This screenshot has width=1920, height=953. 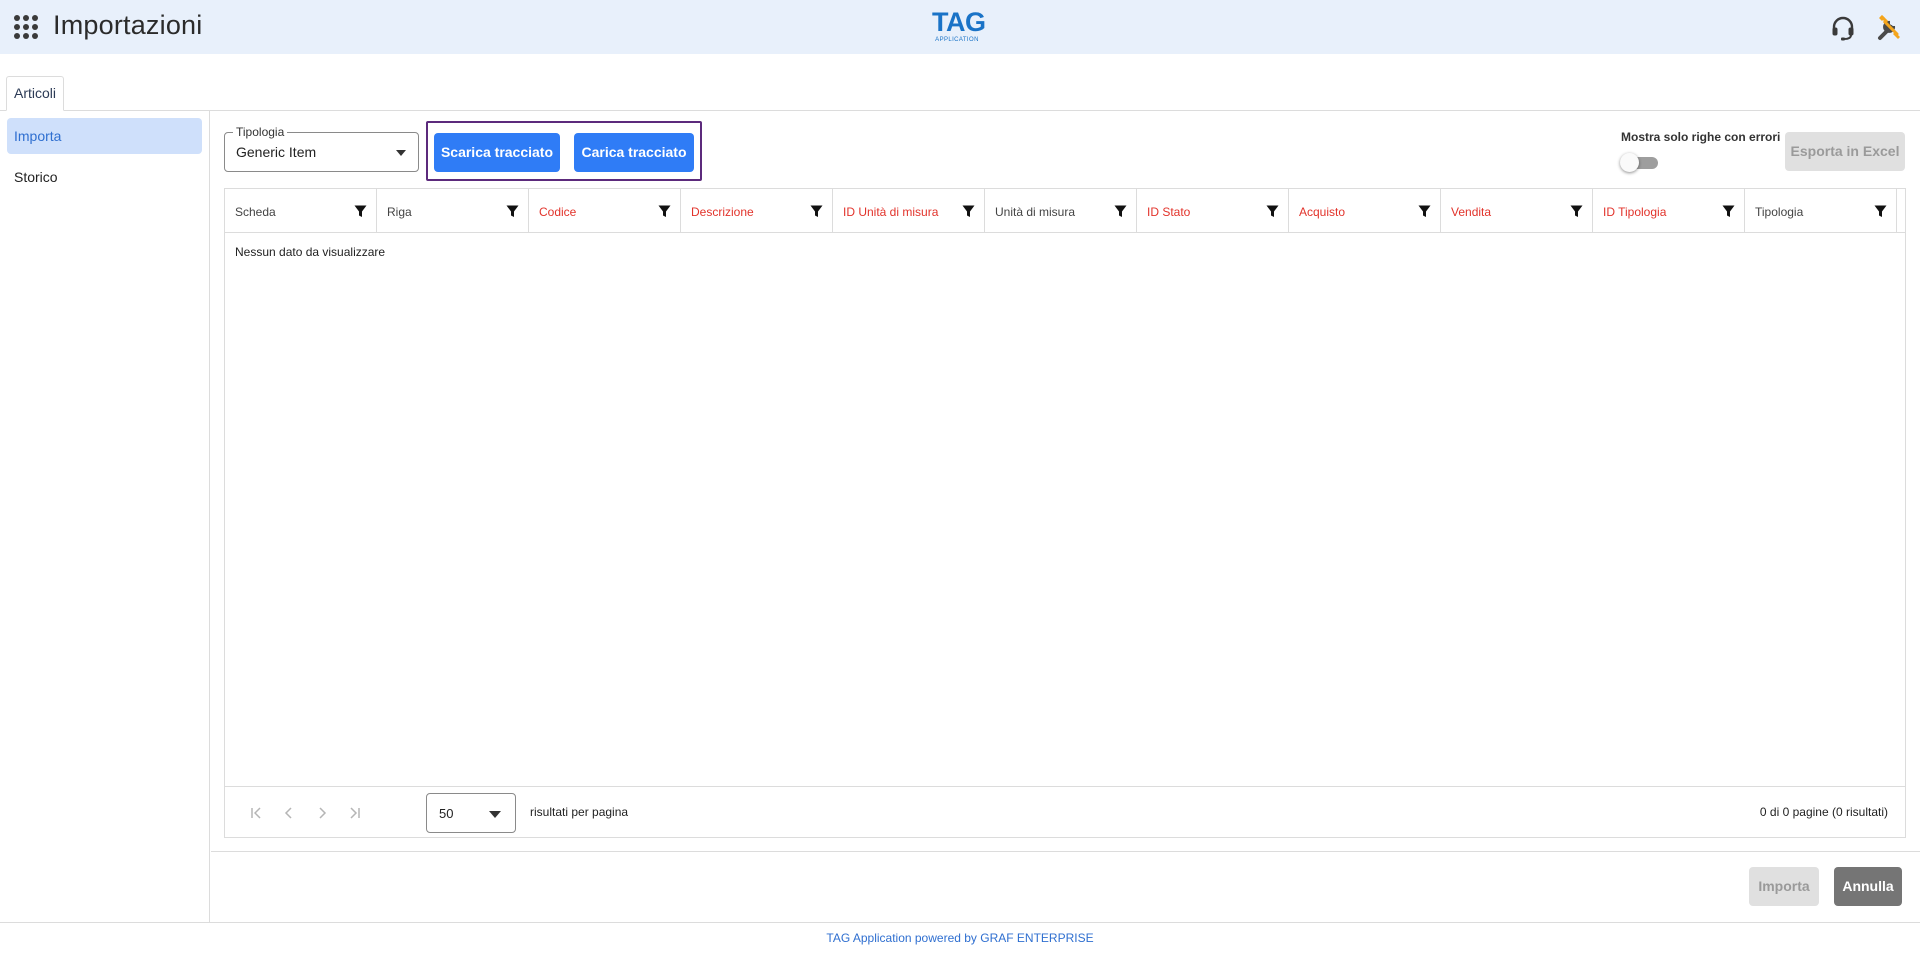 What do you see at coordinates (1322, 212) in the screenshot?
I see `column-header-label: Acquisto` at bounding box center [1322, 212].